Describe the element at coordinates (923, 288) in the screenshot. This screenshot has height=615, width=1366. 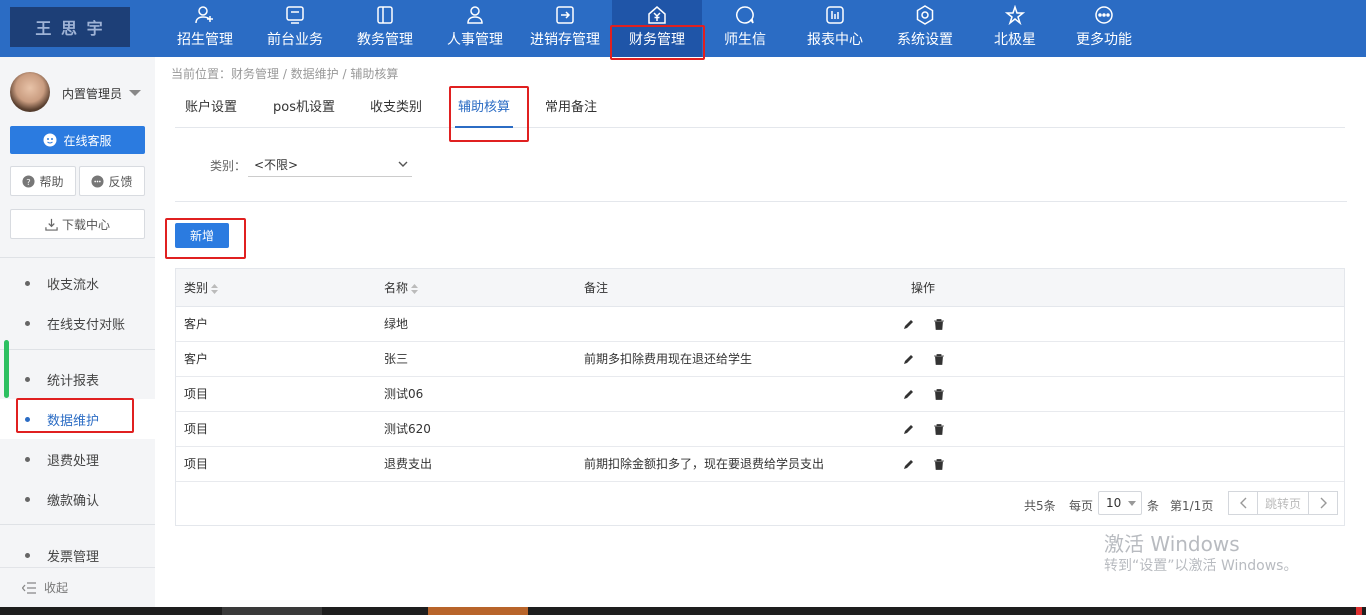
I see `header-action: 操作` at that location.